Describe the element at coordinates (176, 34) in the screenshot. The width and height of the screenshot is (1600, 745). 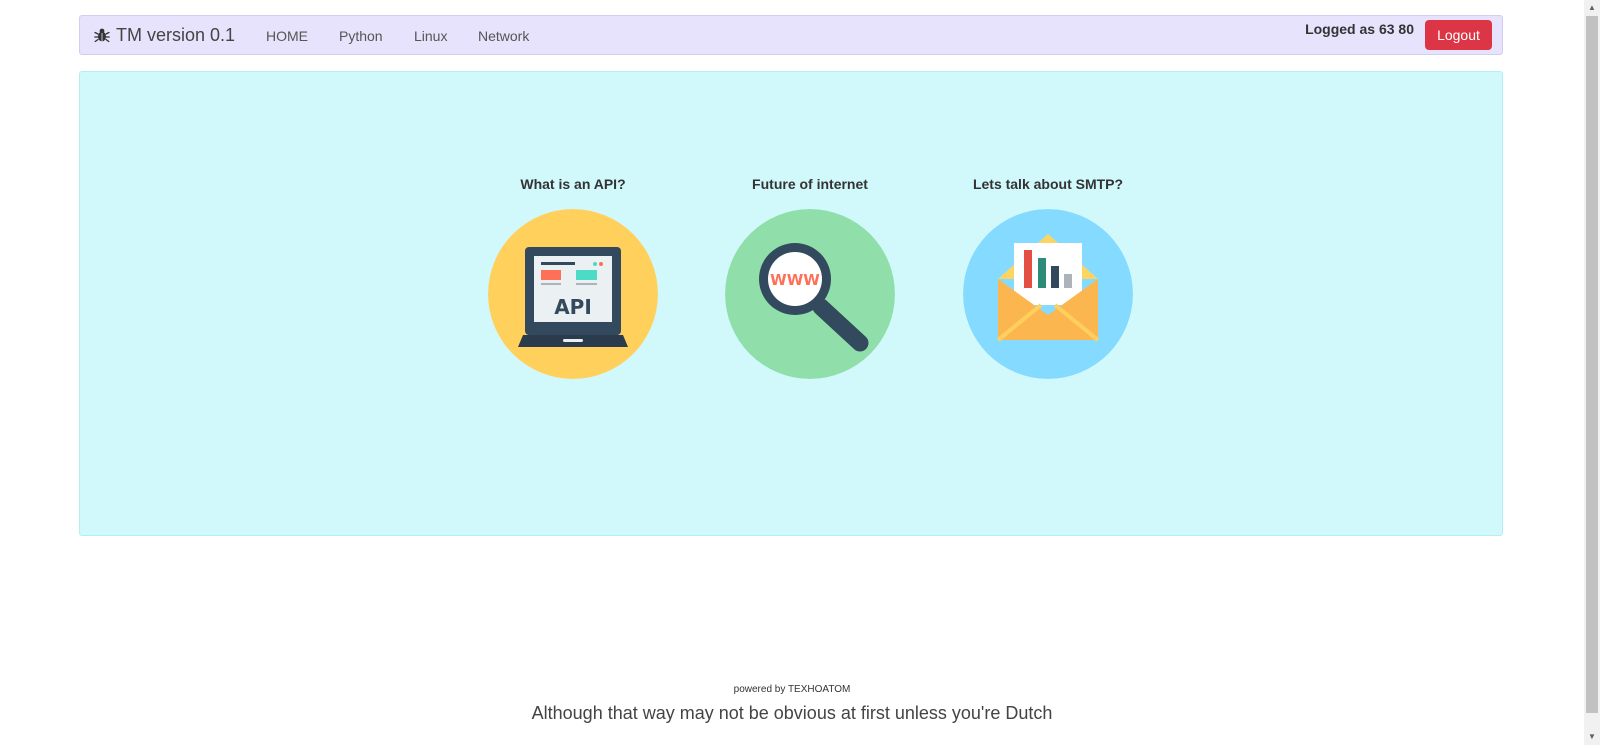
I see `brand-label: TM version 0.1` at that location.